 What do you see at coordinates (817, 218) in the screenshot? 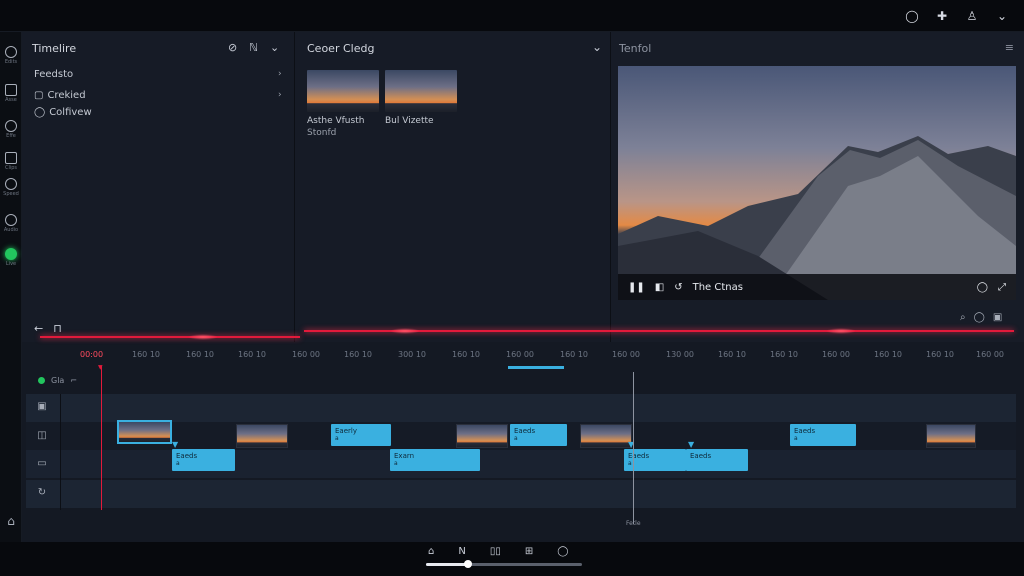
I see `mountain-illustration` at bounding box center [817, 218].